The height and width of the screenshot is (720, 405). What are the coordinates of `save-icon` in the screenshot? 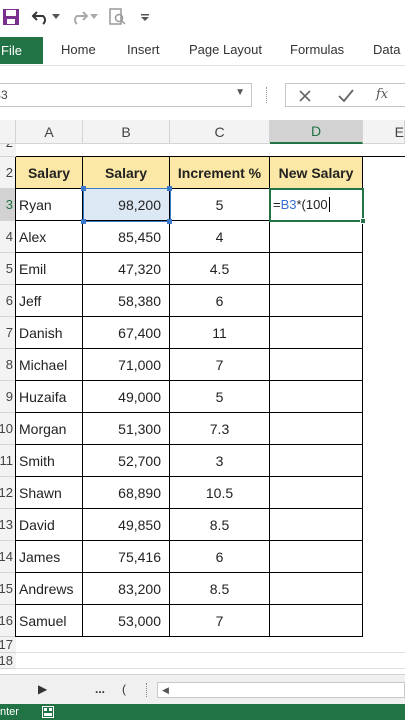 It's located at (11, 17).